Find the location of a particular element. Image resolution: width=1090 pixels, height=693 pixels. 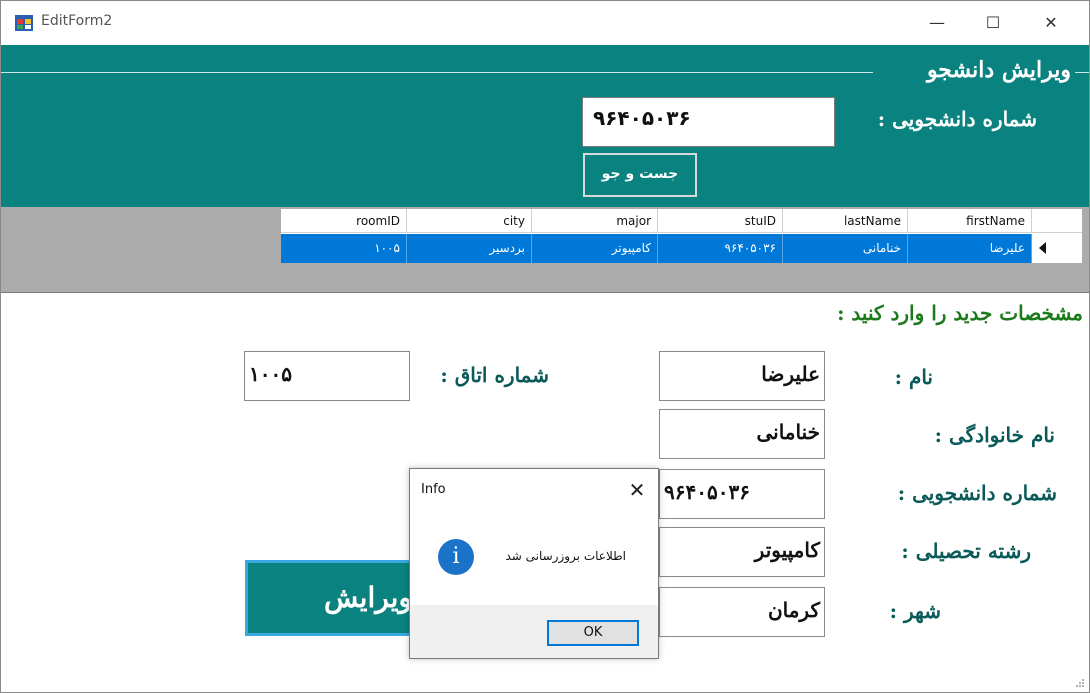

column-header-lastname: lastName is located at coordinates (845, 221).